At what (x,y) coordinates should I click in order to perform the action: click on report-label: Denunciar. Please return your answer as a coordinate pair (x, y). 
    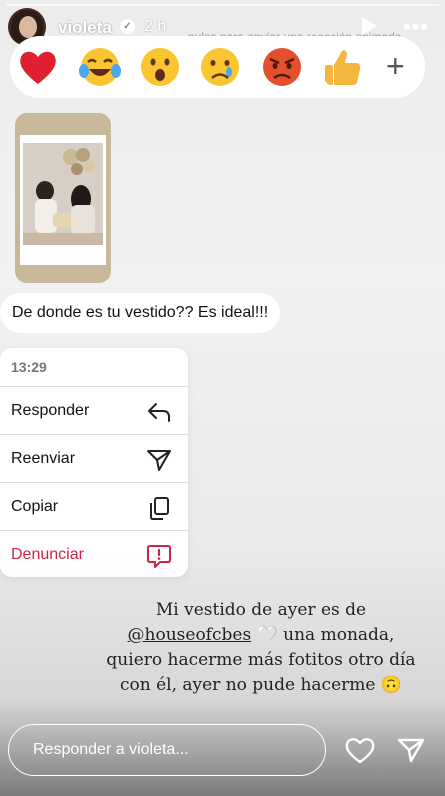
    Looking at the image, I should click on (47, 554).